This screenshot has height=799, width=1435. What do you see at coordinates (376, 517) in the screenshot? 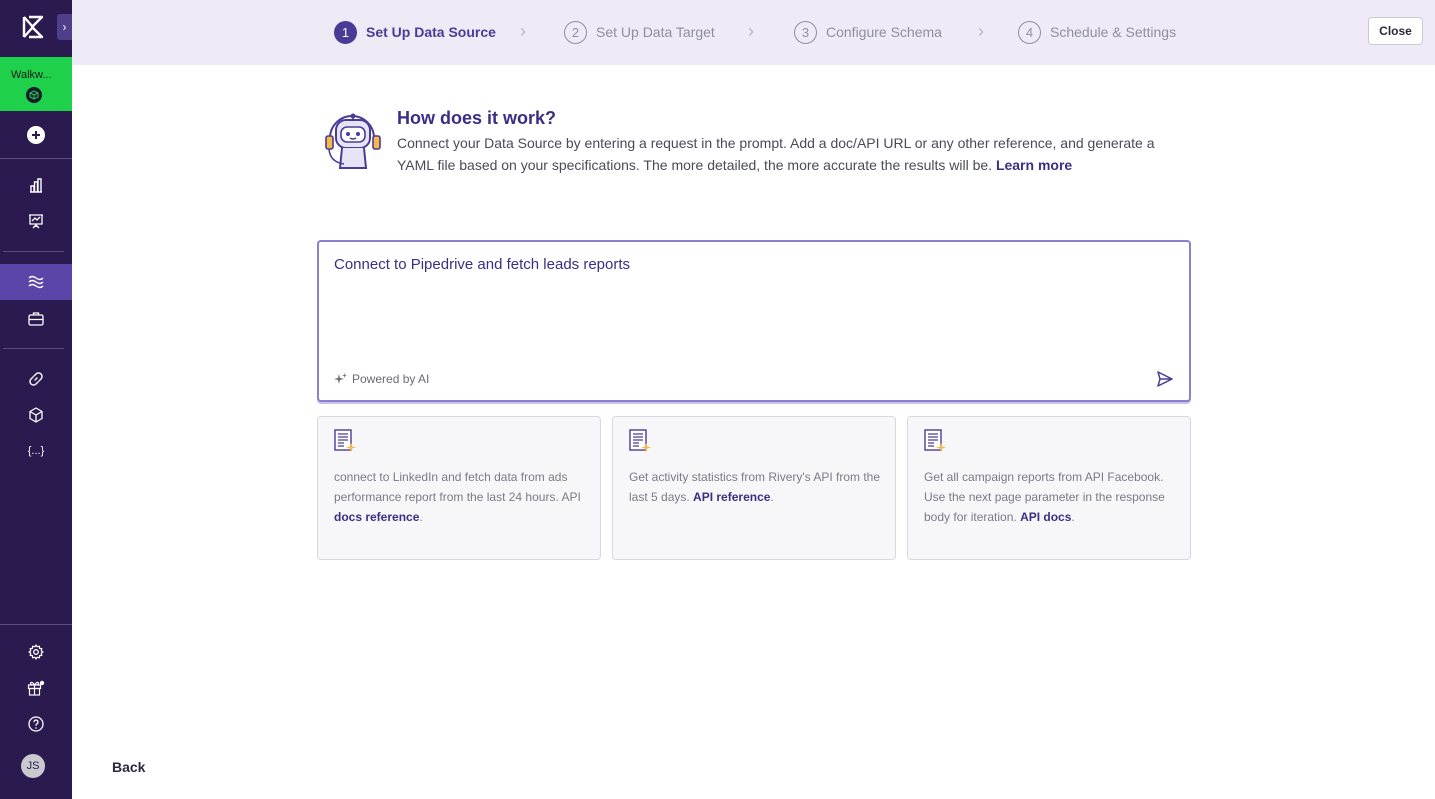
I see `docs-reference-link: docs reference` at bounding box center [376, 517].